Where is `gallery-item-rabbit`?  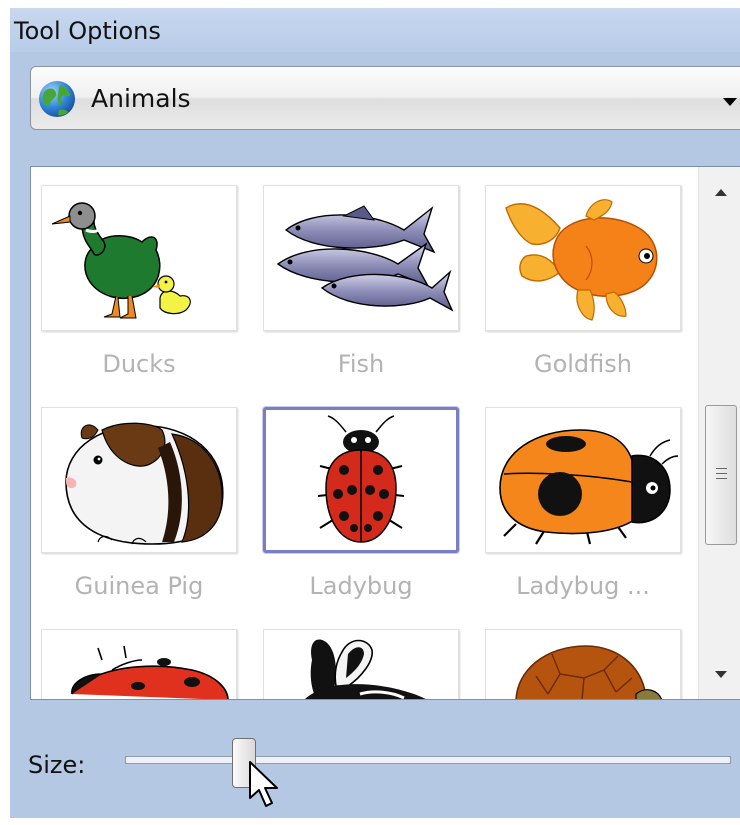 gallery-item-rabbit is located at coordinates (361, 664).